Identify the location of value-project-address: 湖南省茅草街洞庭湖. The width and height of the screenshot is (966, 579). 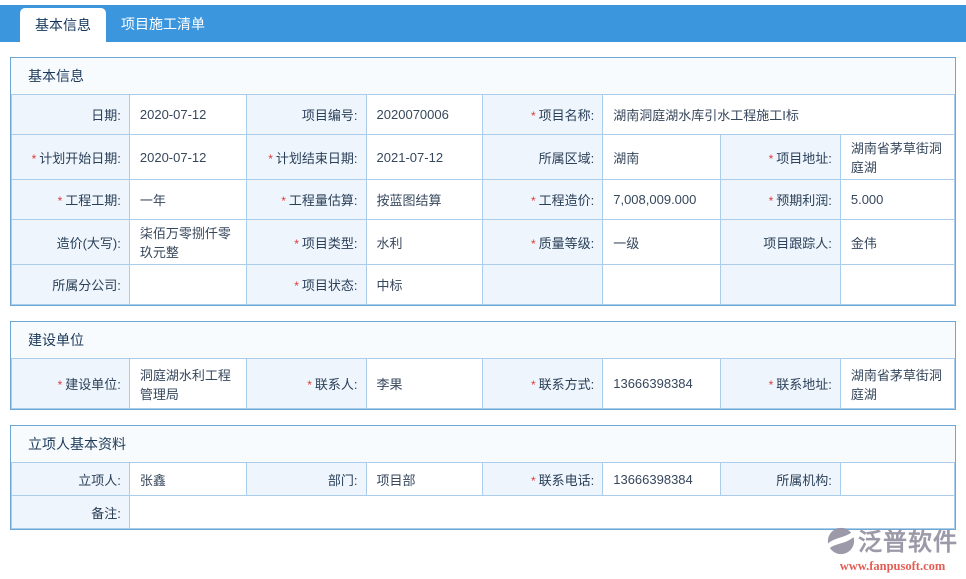
(897, 157).